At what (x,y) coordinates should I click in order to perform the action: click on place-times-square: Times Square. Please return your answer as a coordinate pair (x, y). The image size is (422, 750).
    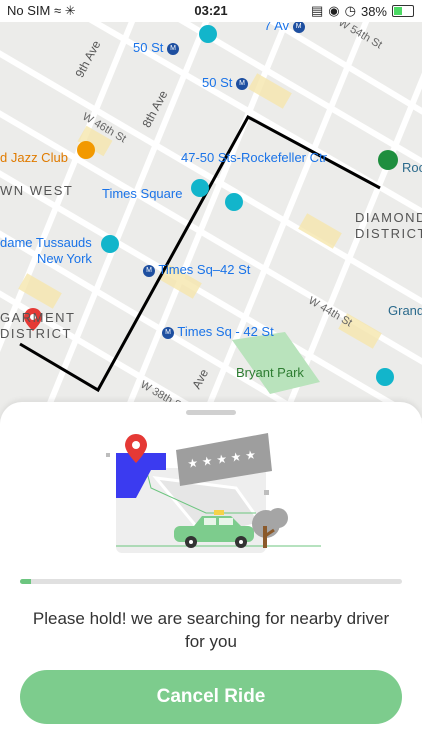
    Looking at the image, I should click on (142, 193).